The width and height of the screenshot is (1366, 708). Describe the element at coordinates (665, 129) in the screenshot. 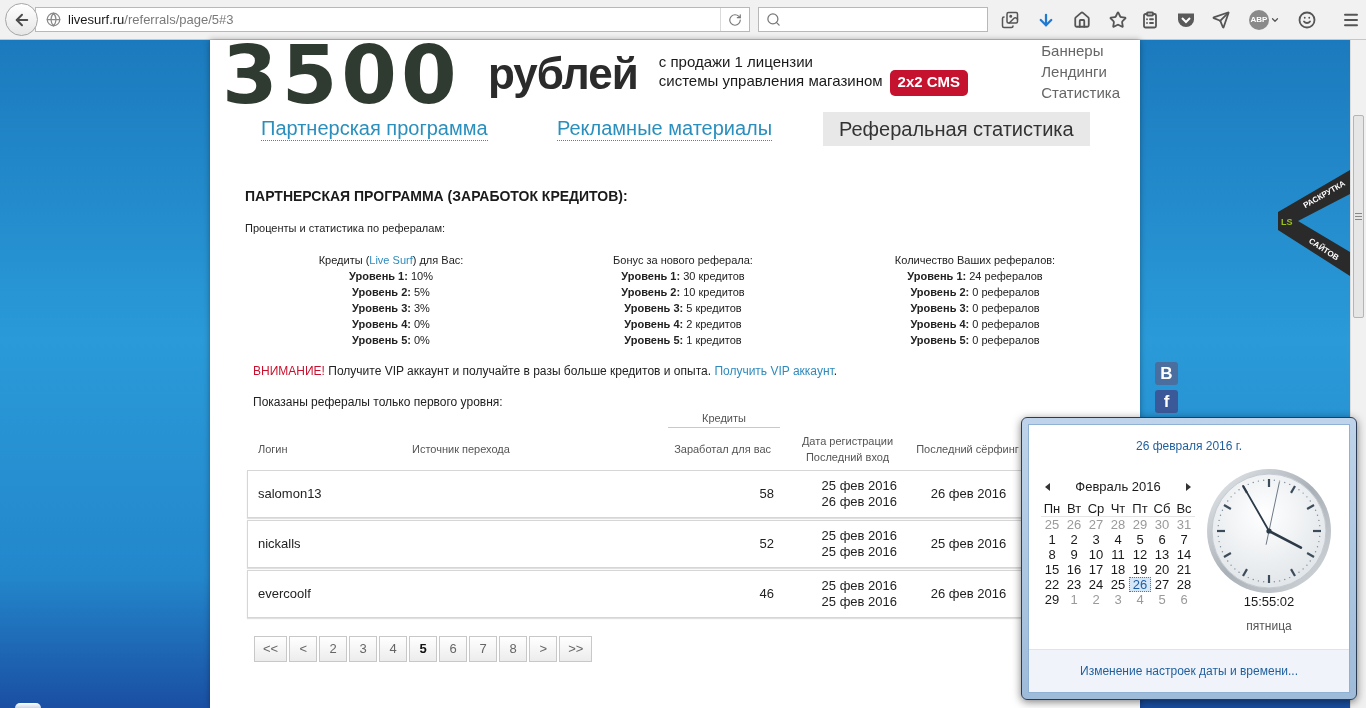

I see `tab: Рекламные материалы` at that location.